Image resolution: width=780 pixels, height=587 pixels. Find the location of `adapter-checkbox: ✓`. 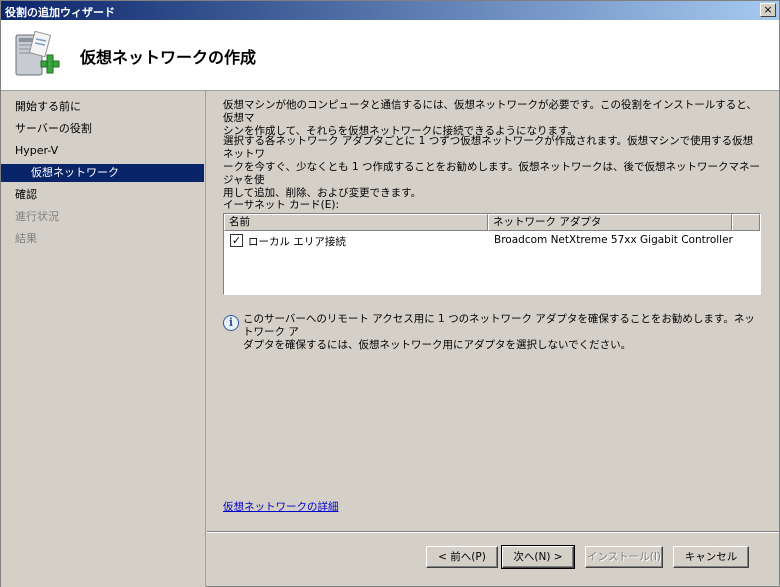

adapter-checkbox: ✓ is located at coordinates (236, 240).